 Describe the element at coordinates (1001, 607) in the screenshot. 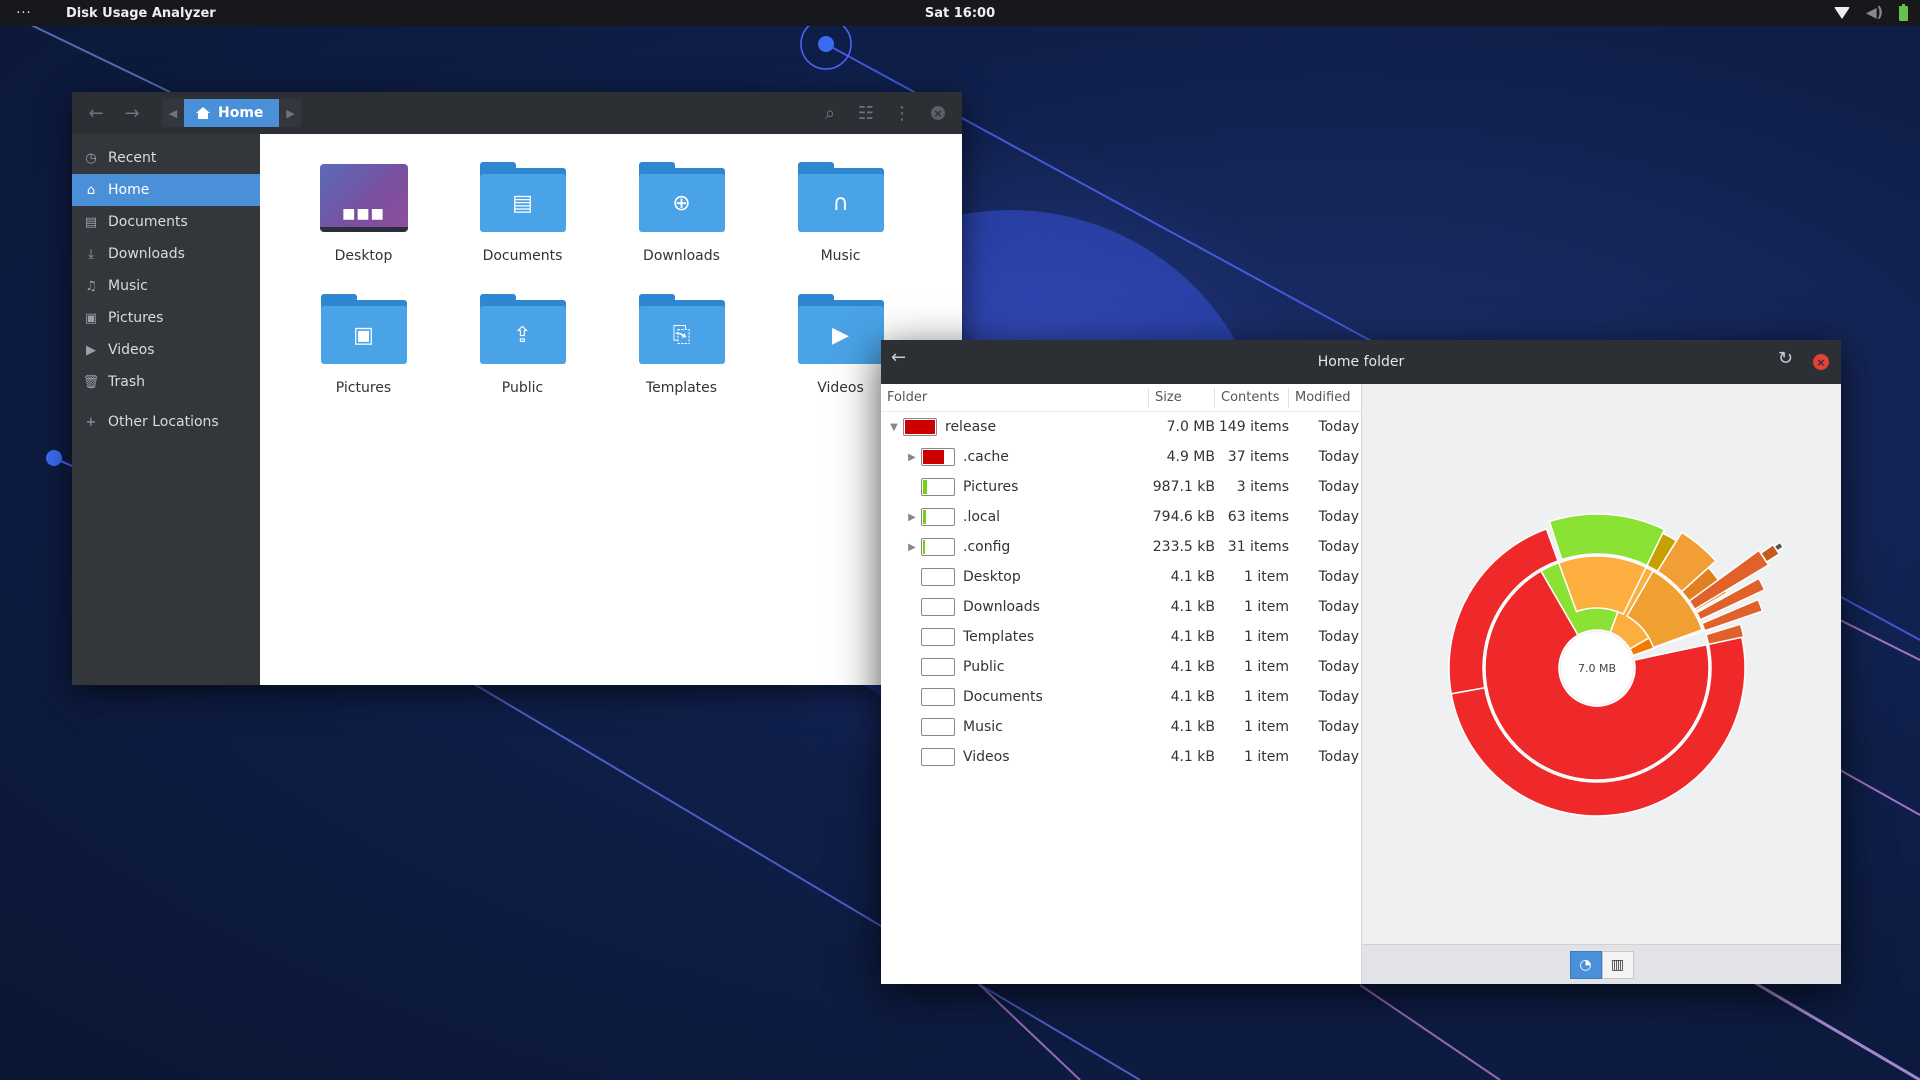

I see `folder-name: Downloads` at that location.